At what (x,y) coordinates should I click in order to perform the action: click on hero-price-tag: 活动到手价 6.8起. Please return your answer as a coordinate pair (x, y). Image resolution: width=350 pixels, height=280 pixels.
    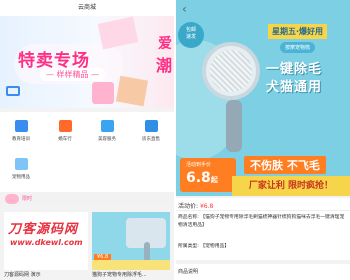
    Looking at the image, I should click on (208, 175).